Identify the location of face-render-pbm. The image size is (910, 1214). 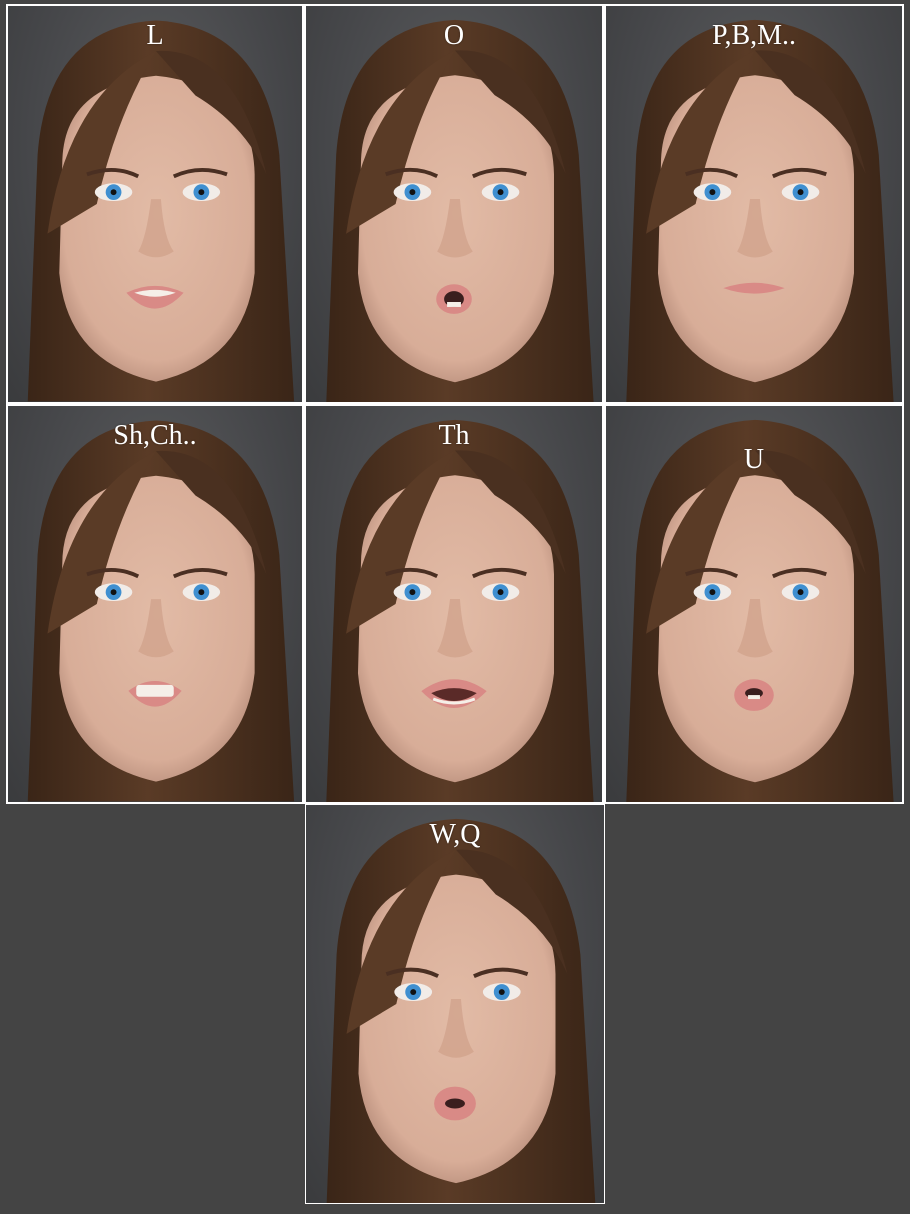
(760, 210).